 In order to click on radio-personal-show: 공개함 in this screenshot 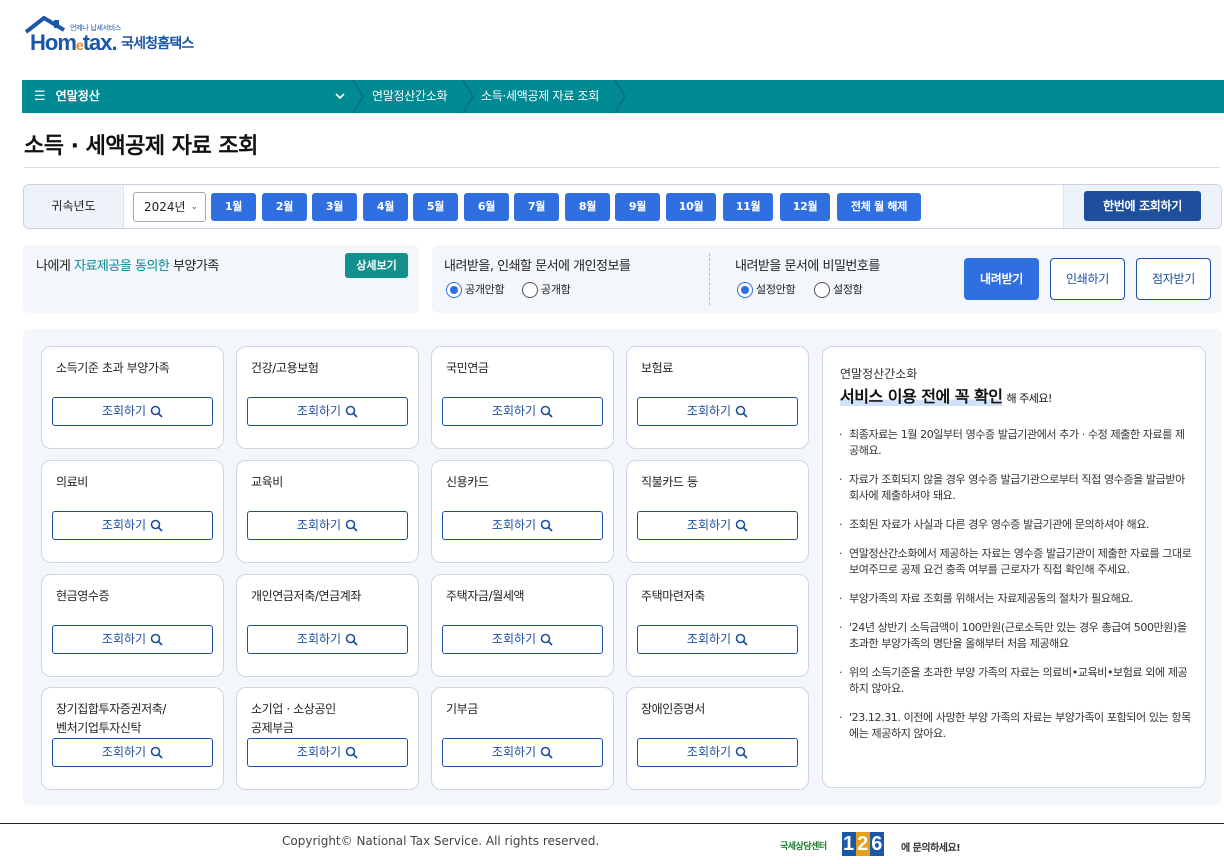, I will do `click(546, 290)`.